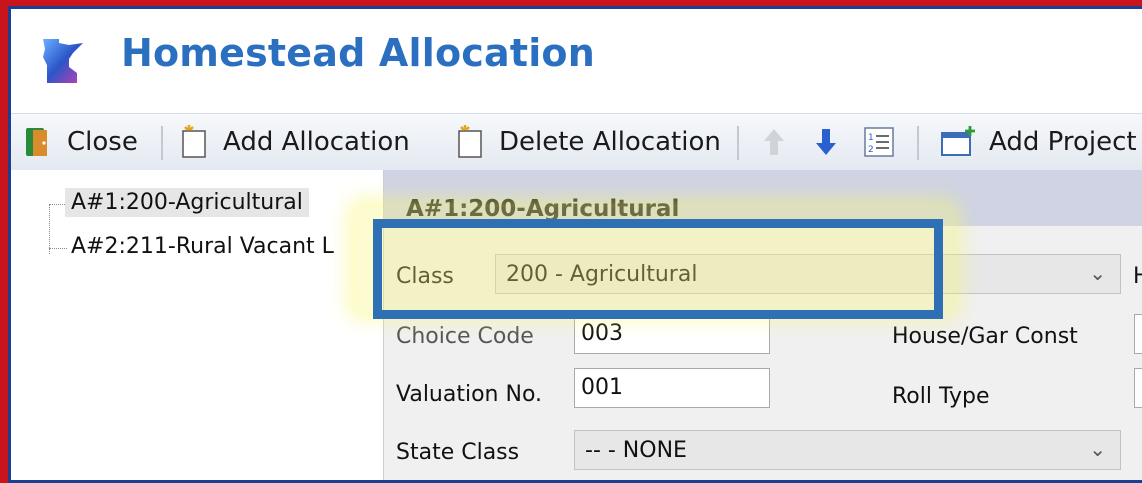  Describe the element at coordinates (985, 336) in the screenshot. I see `house-gar-const-label: House/Gar Const` at that location.